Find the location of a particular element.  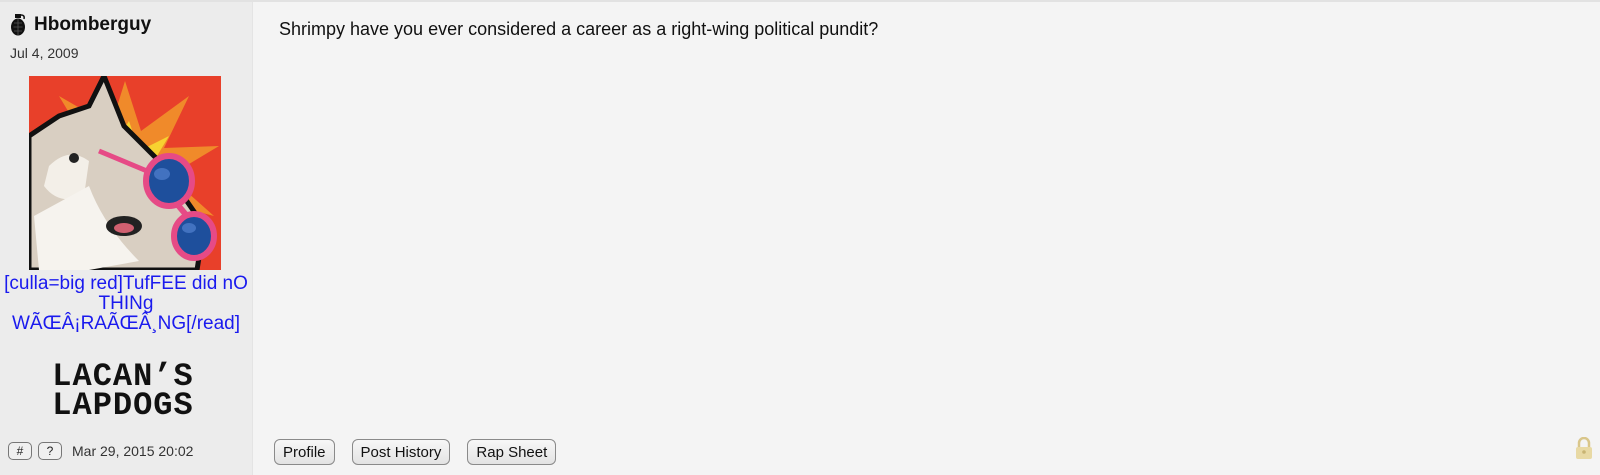

post-actions: Profile Post History Rap Sheet is located at coordinates (415, 452).